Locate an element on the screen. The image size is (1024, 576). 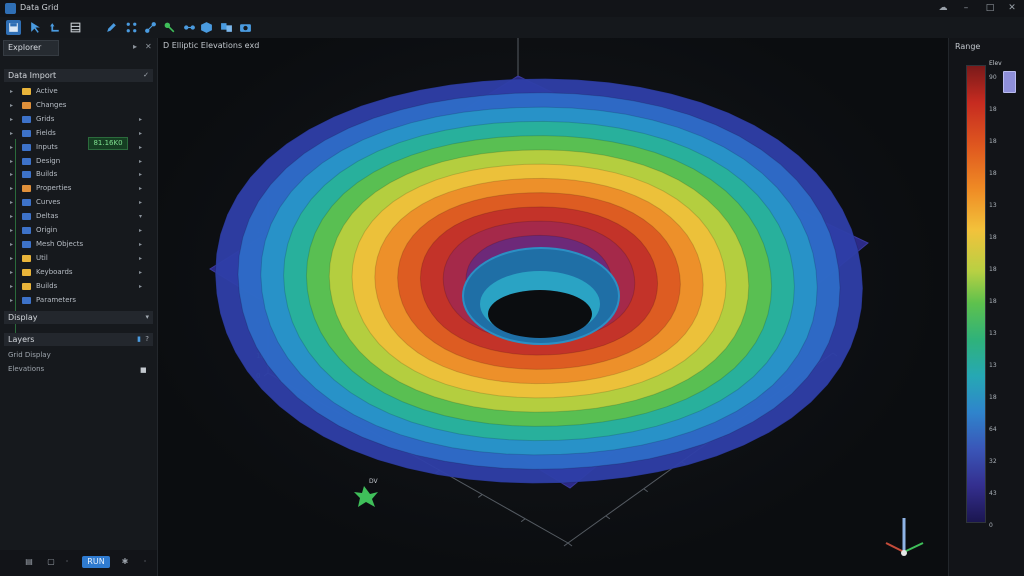
legend-title: Range is located at coordinates (968, 46).